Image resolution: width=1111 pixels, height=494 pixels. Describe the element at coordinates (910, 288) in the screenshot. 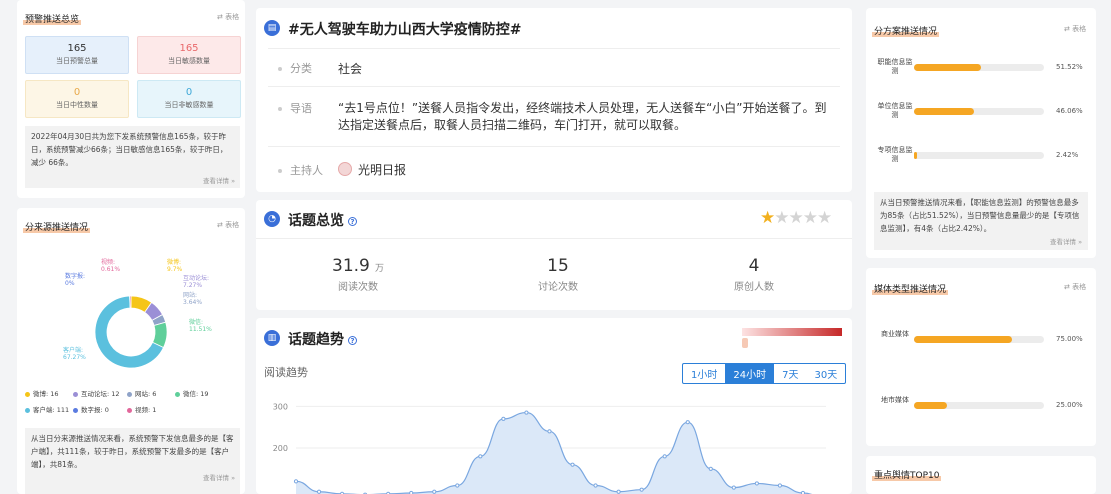

I see `media-title: 媒体类型推送情况` at that location.